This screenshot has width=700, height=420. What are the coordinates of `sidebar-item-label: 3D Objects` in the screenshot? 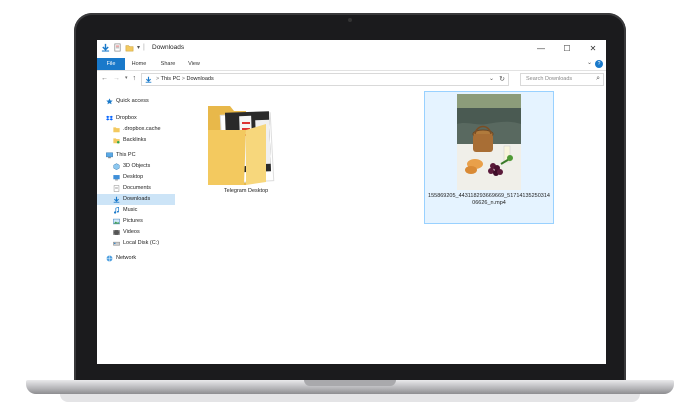 It's located at (137, 166).